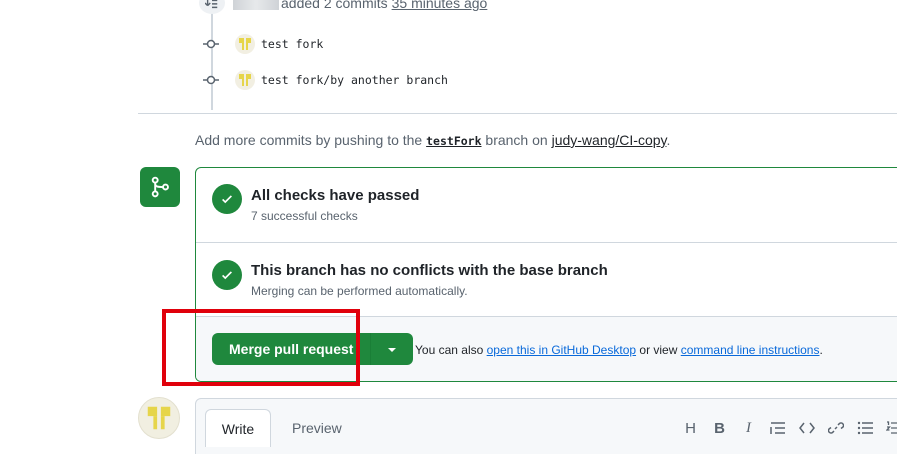 Image resolution: width=897 pixels, height=454 pixels. Describe the element at coordinates (440, 5) in the screenshot. I see `event-time-link: 35 minutes ago` at that location.